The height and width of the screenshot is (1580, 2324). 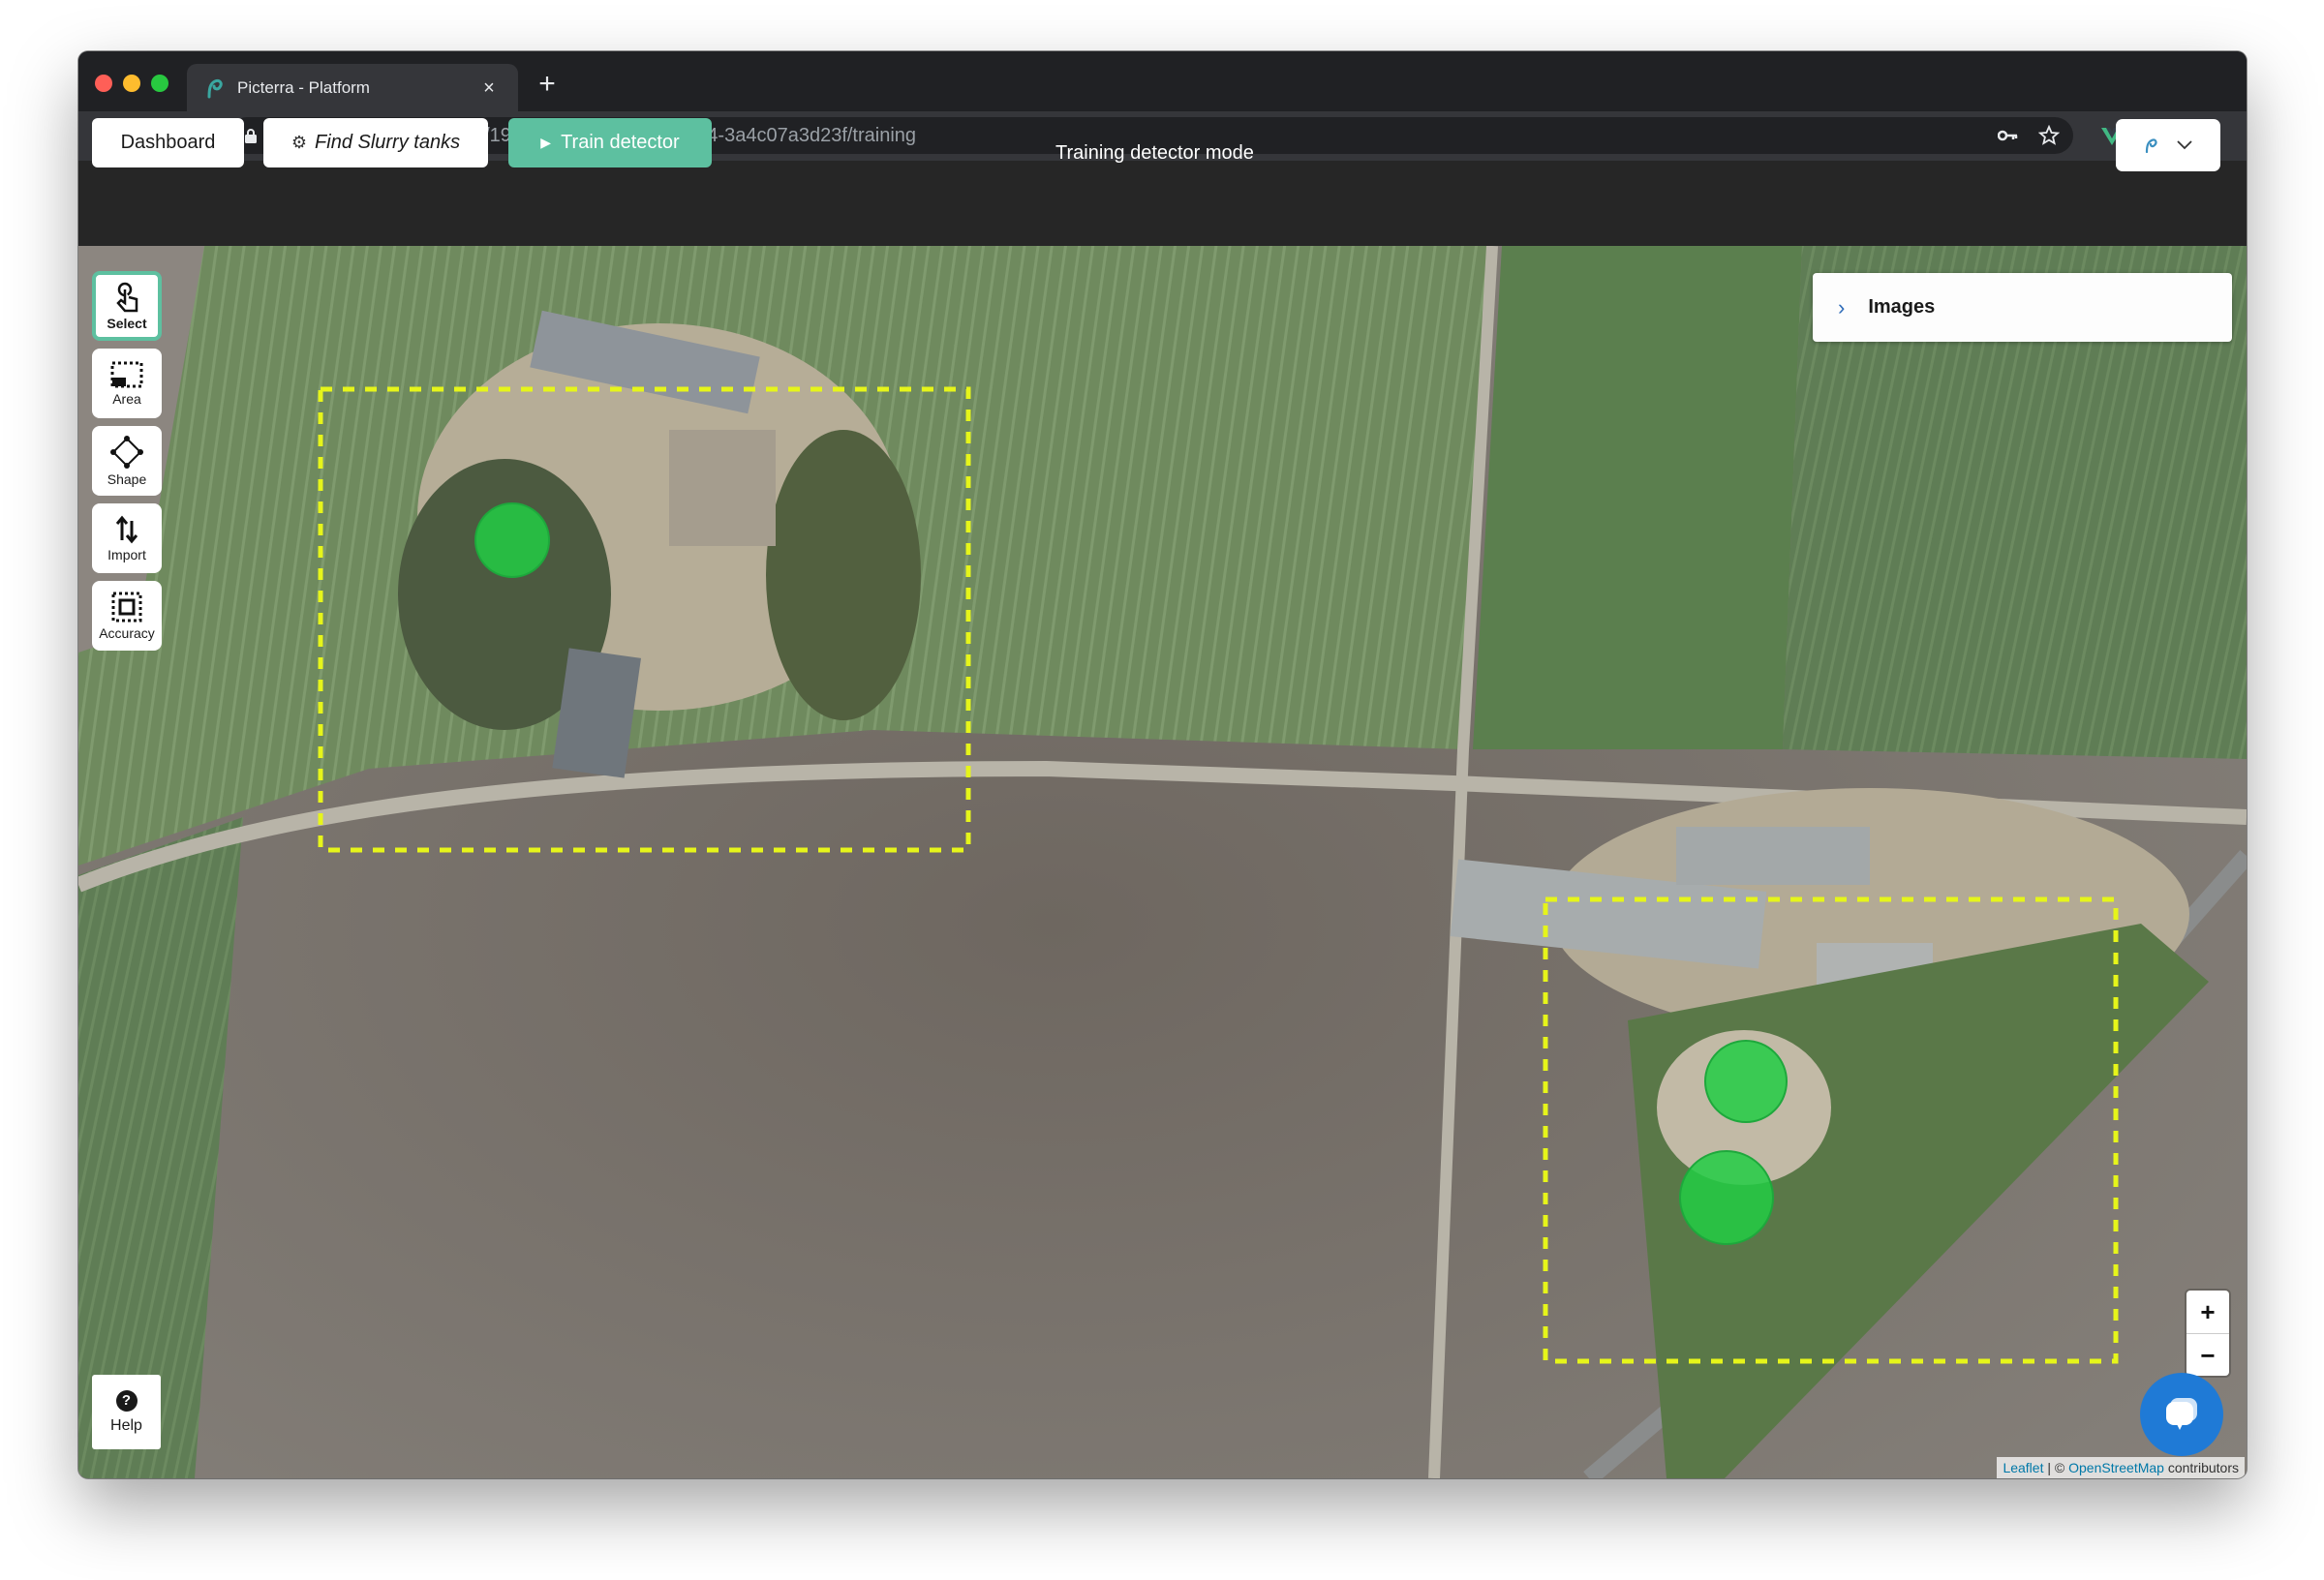 What do you see at coordinates (127, 479) in the screenshot?
I see `tool-shape-label: Shape` at bounding box center [127, 479].